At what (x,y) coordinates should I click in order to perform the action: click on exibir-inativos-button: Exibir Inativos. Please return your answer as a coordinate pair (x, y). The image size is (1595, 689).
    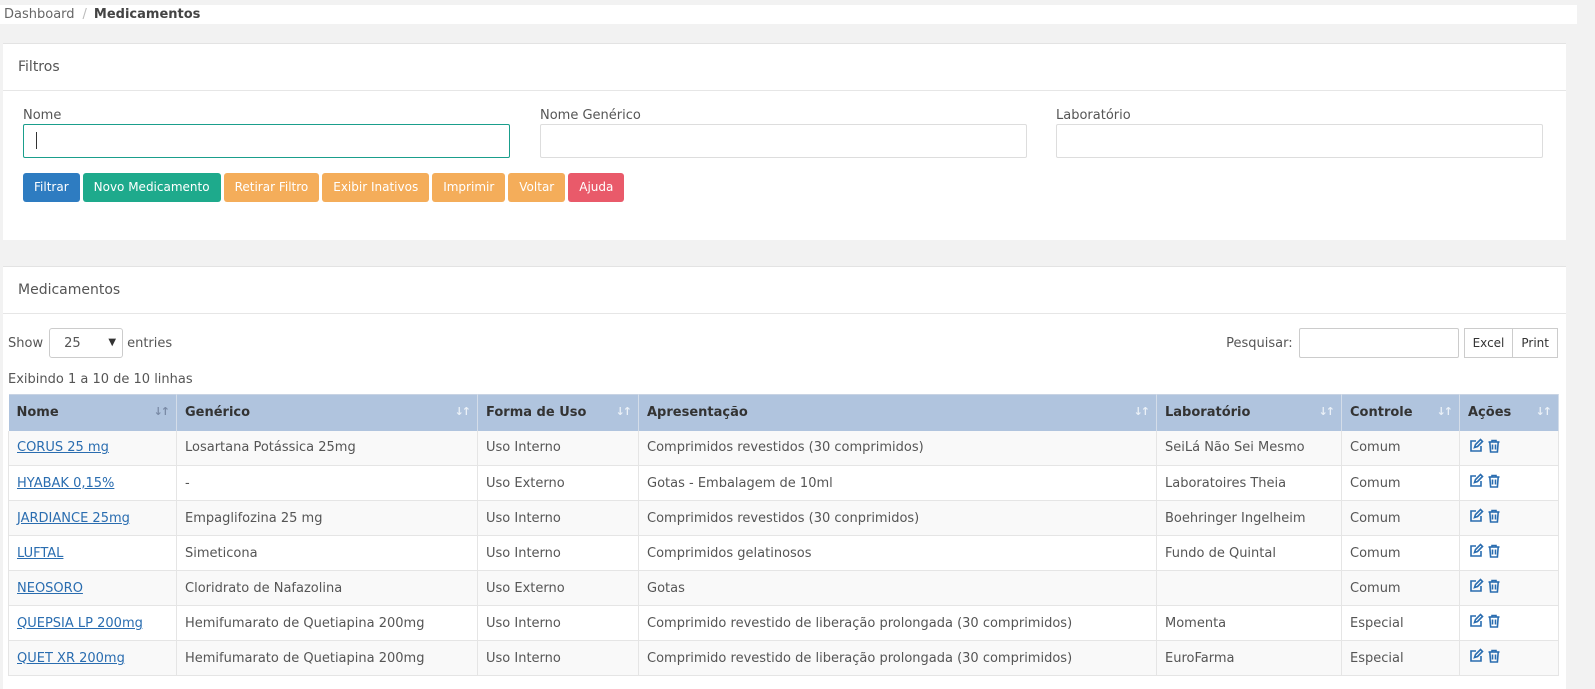
    Looking at the image, I should click on (376, 187).